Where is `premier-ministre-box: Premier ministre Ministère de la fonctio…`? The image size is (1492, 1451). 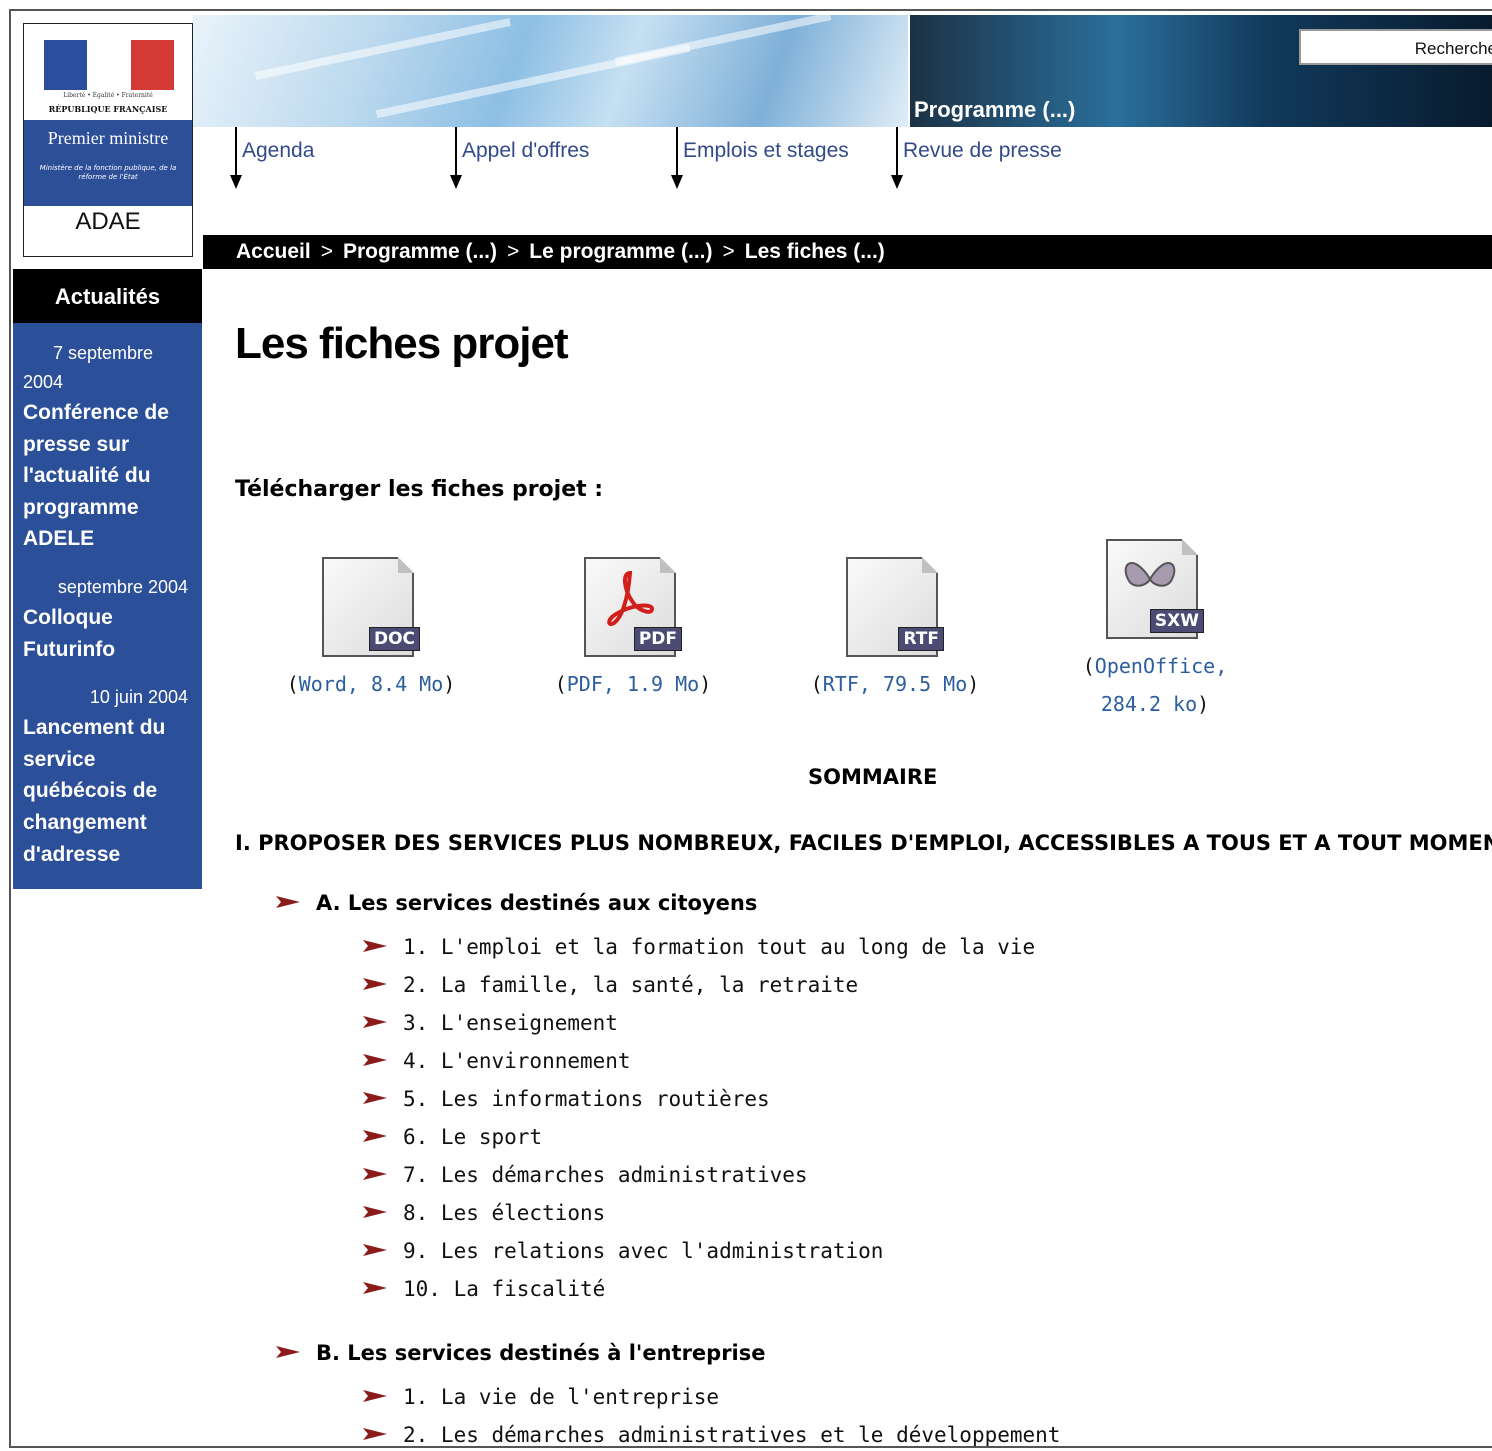
premier-ministre-box: Premier ministre Ministère de la fonctio… is located at coordinates (108, 163).